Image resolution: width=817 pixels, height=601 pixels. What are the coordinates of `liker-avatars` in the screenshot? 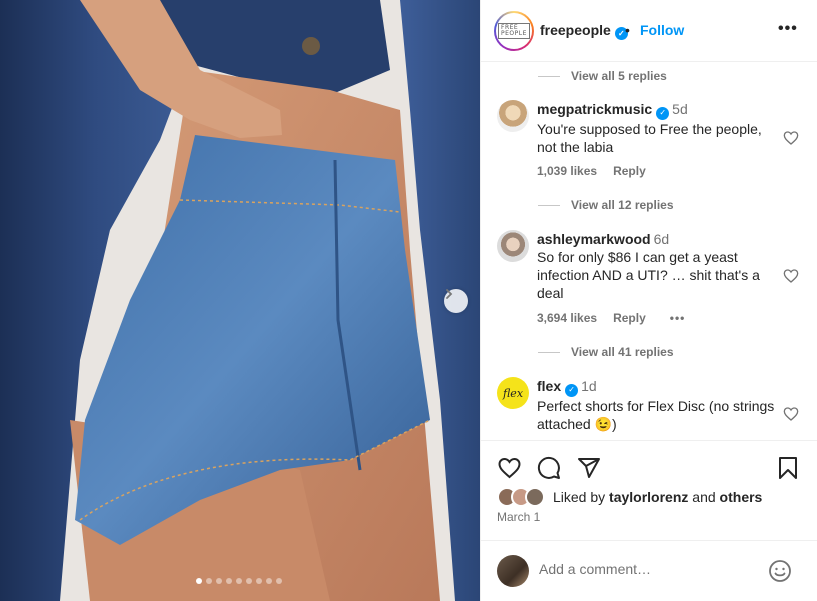 It's located at (521, 497).